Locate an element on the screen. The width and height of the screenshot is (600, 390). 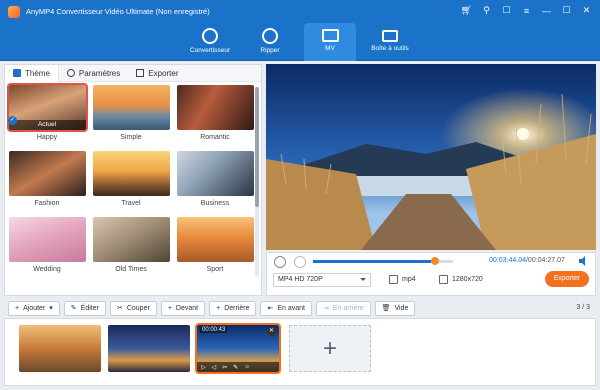
cart-icon: 🛒︎ is located at coordinates (466, 10).